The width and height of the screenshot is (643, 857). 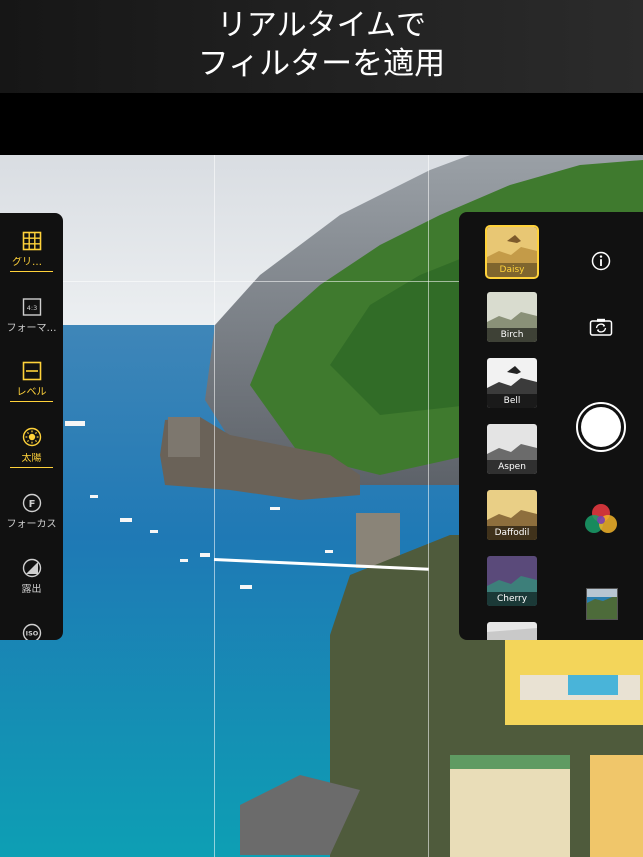 I want to click on svg-text: F, so click(x=31, y=504).